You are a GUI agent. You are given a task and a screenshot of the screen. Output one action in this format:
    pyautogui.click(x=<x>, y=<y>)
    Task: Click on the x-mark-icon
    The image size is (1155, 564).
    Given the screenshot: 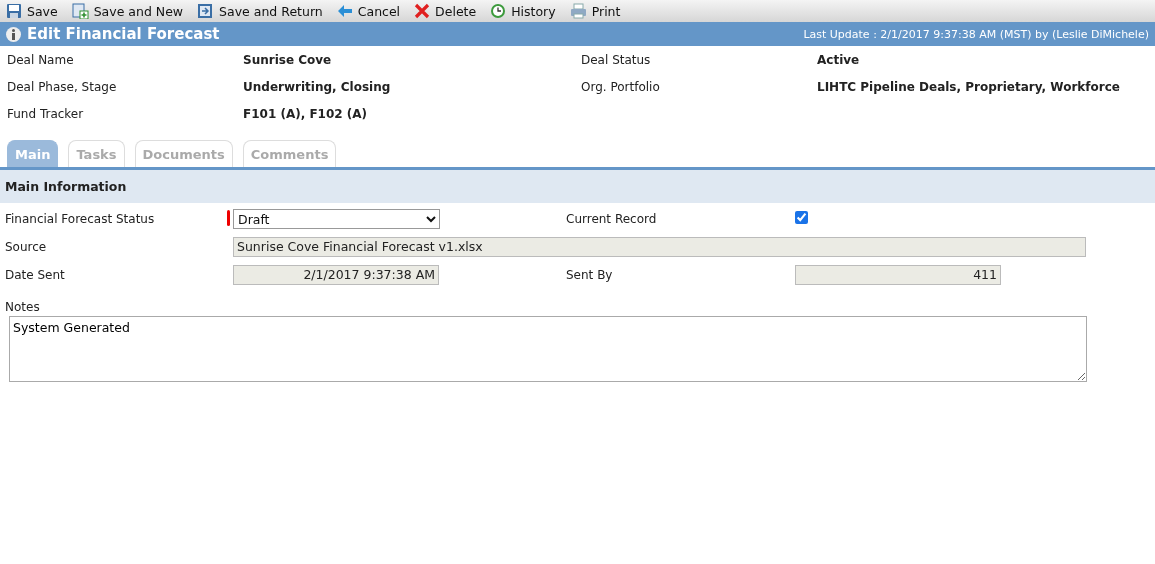 What is the action you would take?
    pyautogui.click(x=422, y=11)
    